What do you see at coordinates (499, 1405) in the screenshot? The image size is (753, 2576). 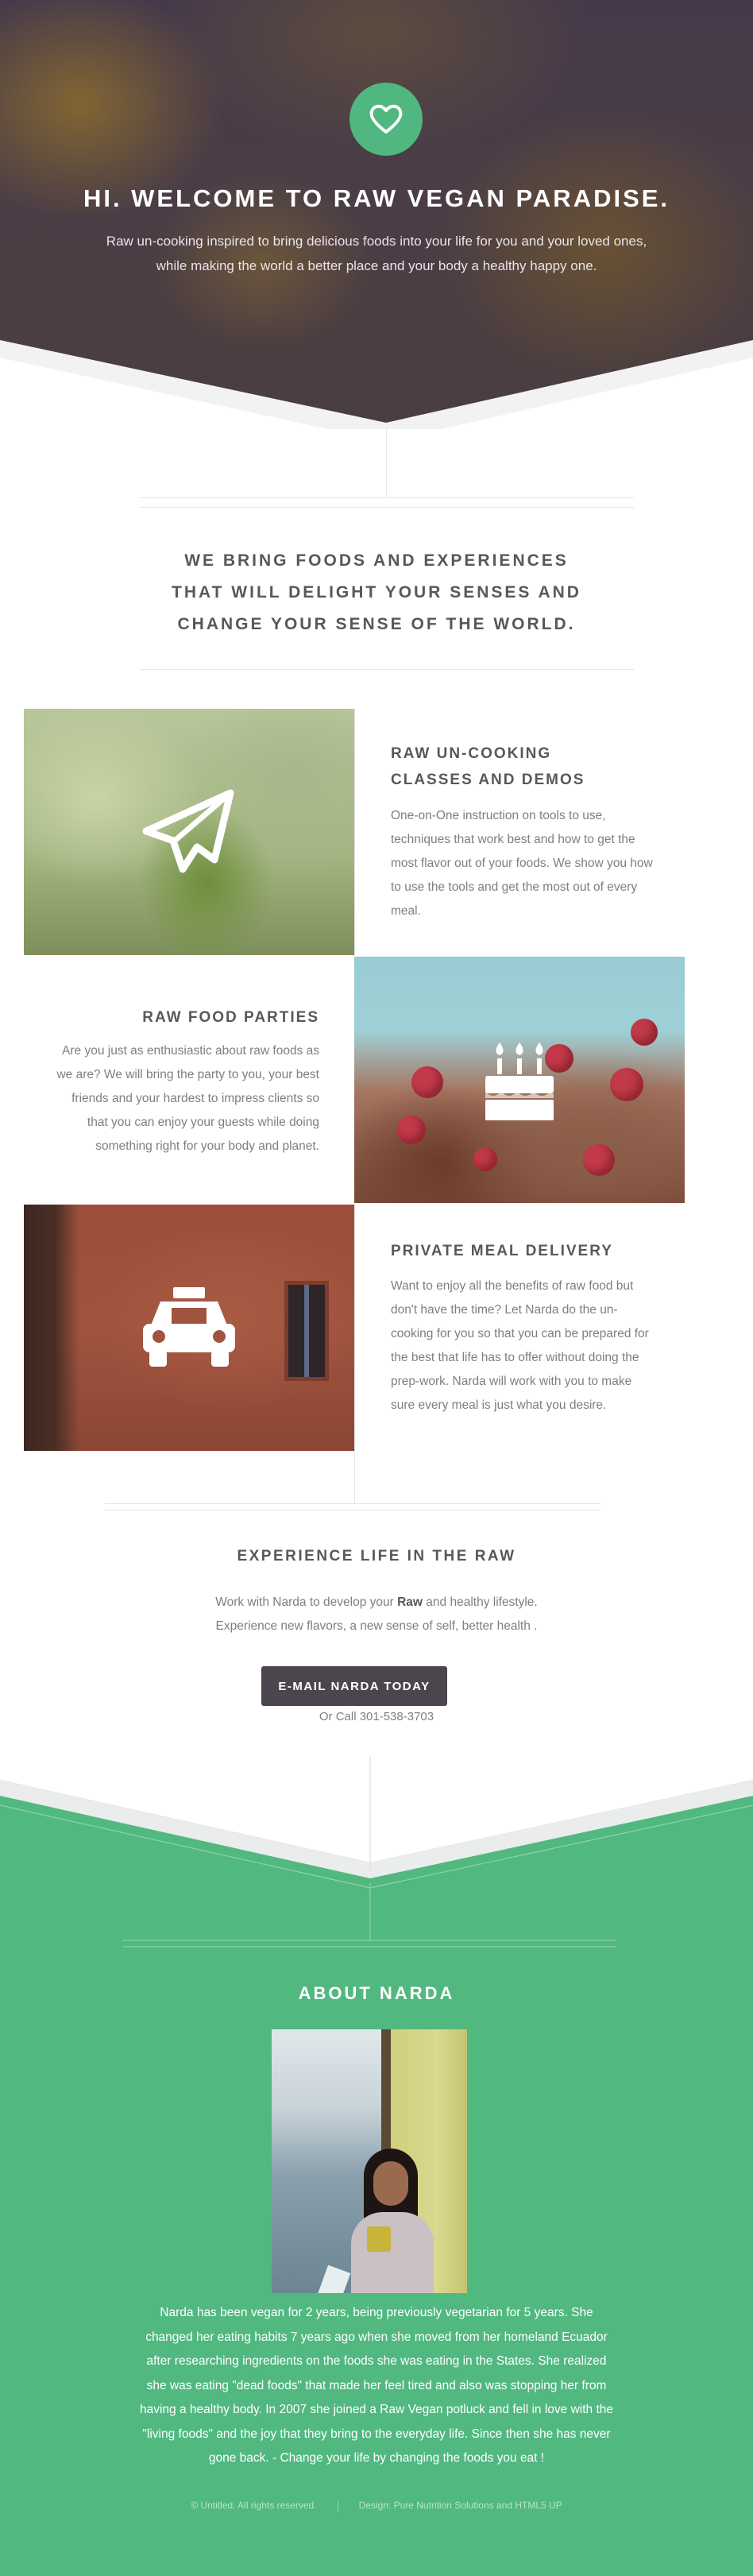 I see `feature-text-line: sure every meal is just what you desire.` at bounding box center [499, 1405].